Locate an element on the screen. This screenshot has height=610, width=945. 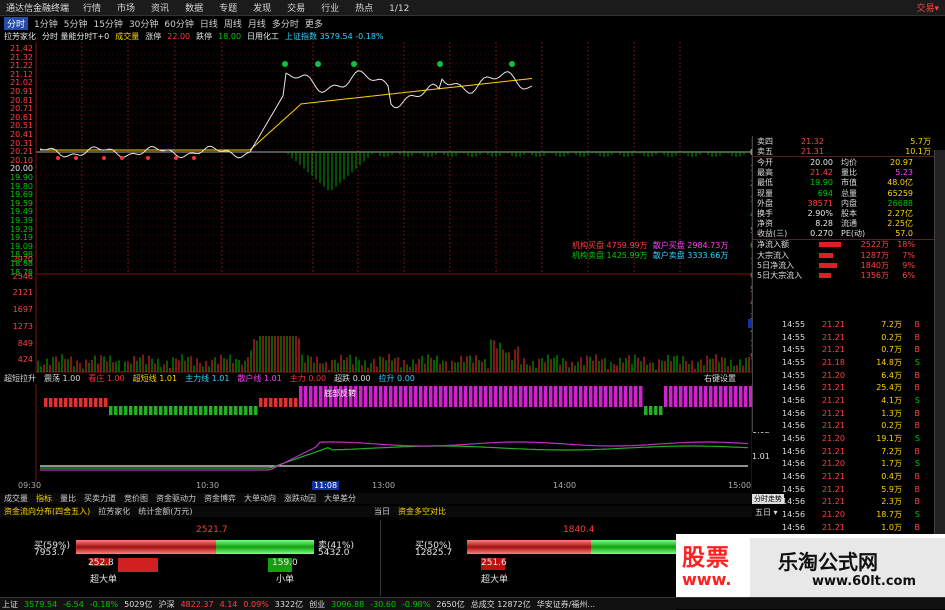
volume-label: 成交量 is located at coordinates (127, 36).